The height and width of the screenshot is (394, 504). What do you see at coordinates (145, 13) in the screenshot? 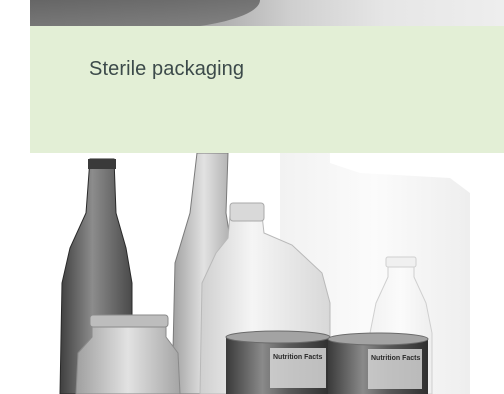
I see `top-photo-shape` at bounding box center [145, 13].